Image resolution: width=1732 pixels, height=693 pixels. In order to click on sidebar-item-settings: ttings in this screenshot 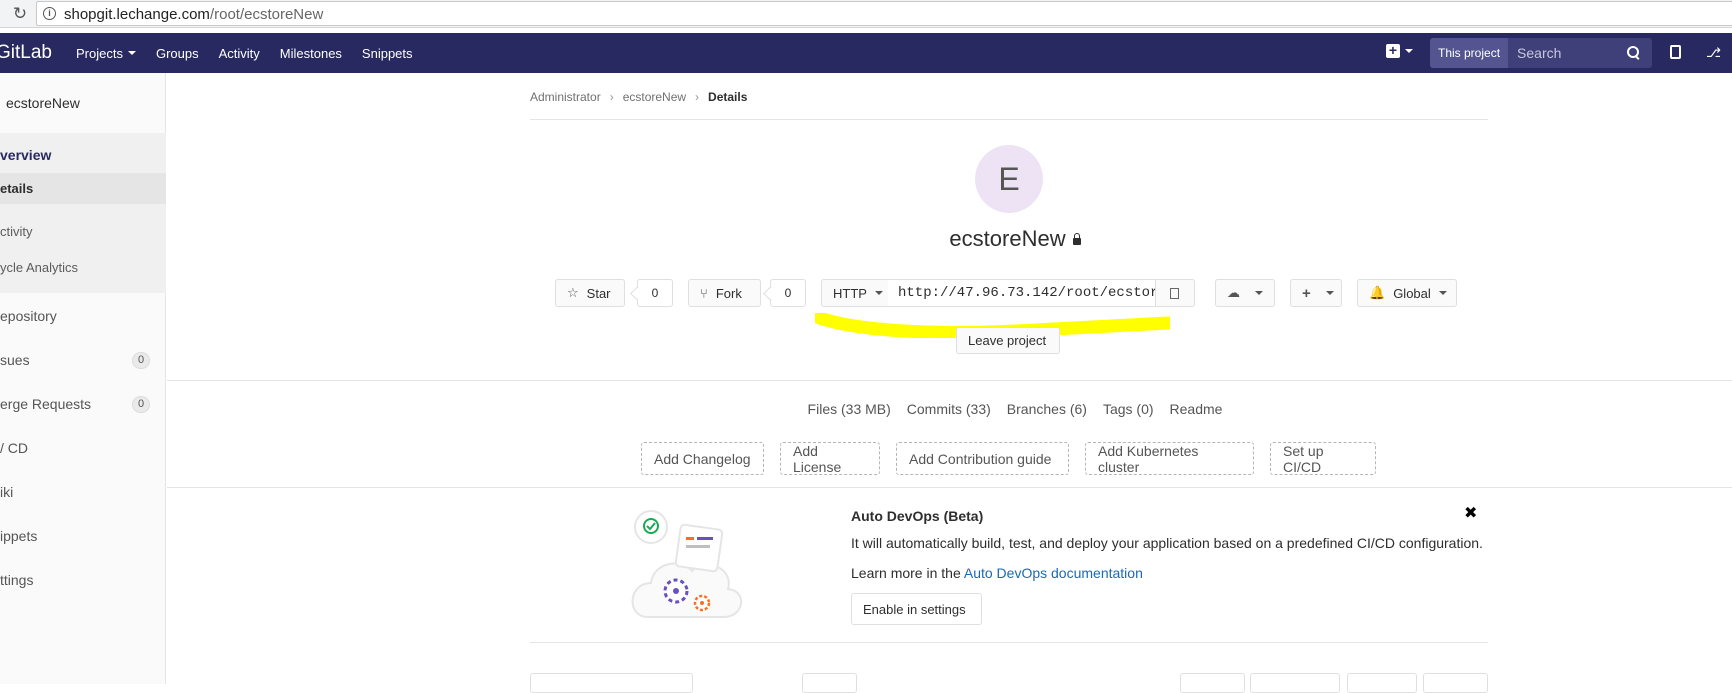, I will do `click(83, 580)`.